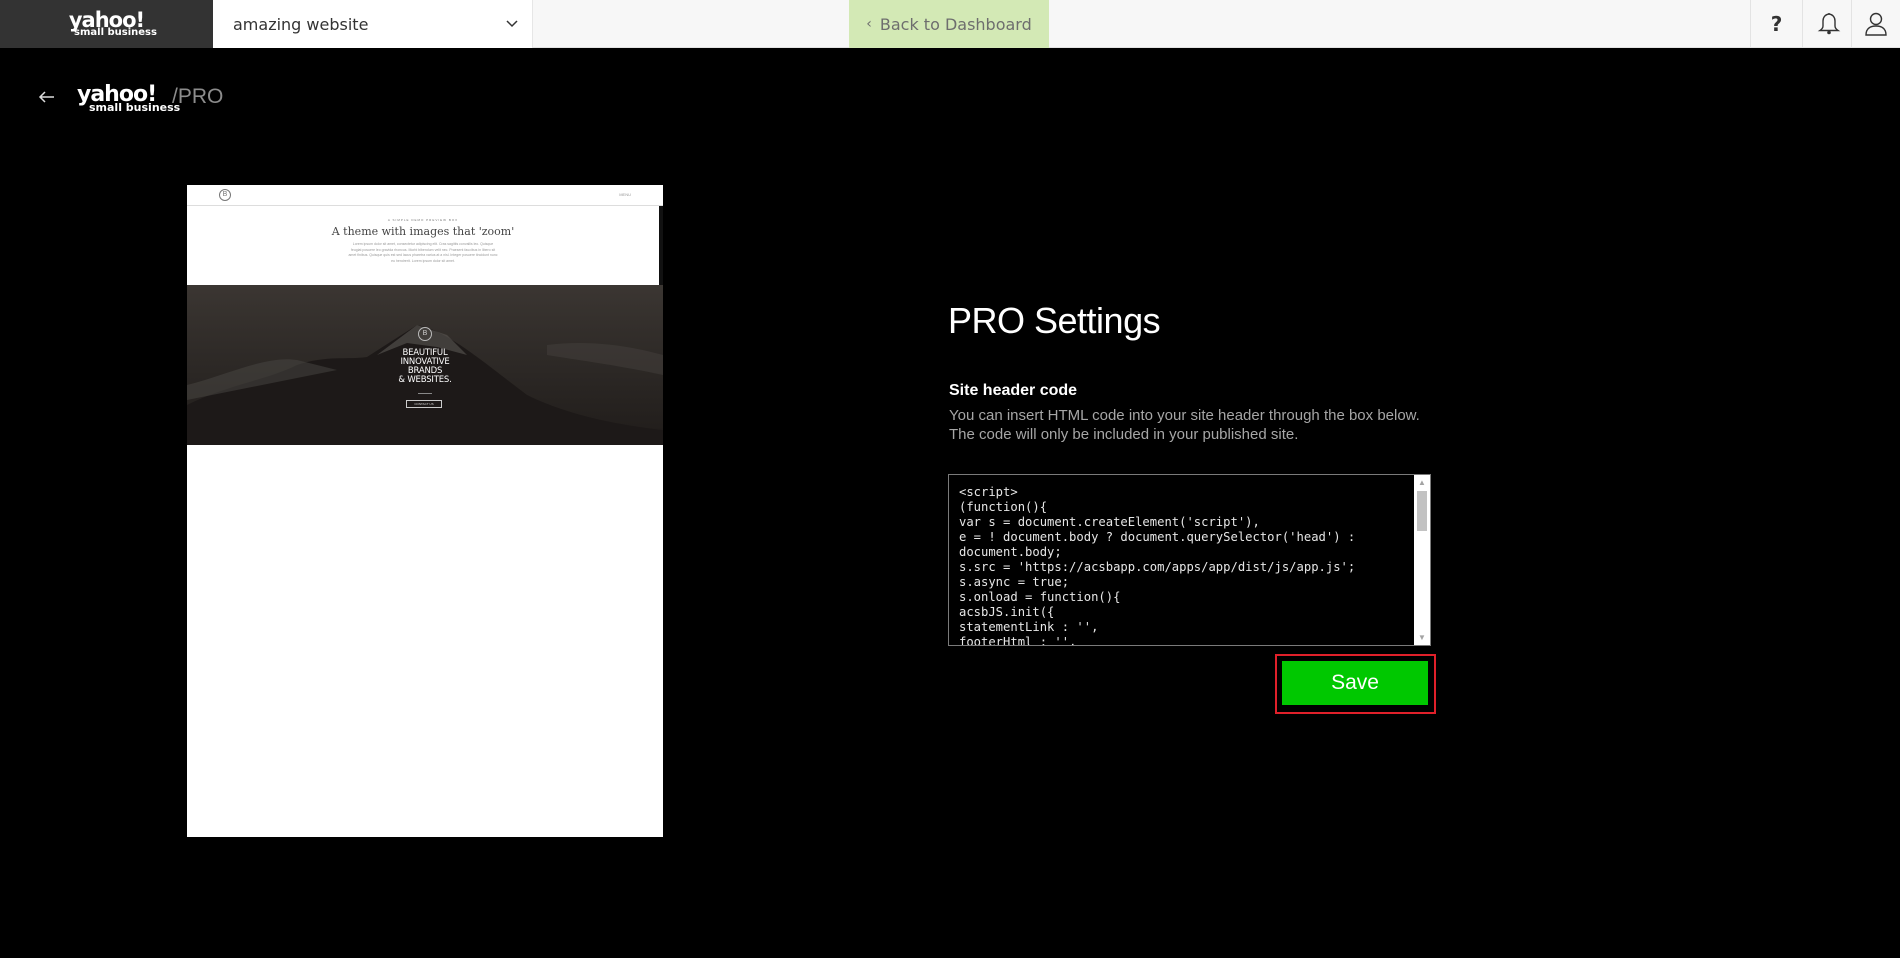 The width and height of the screenshot is (1900, 958). I want to click on code-scrollbar: ▲ ▼, so click(1422, 560).